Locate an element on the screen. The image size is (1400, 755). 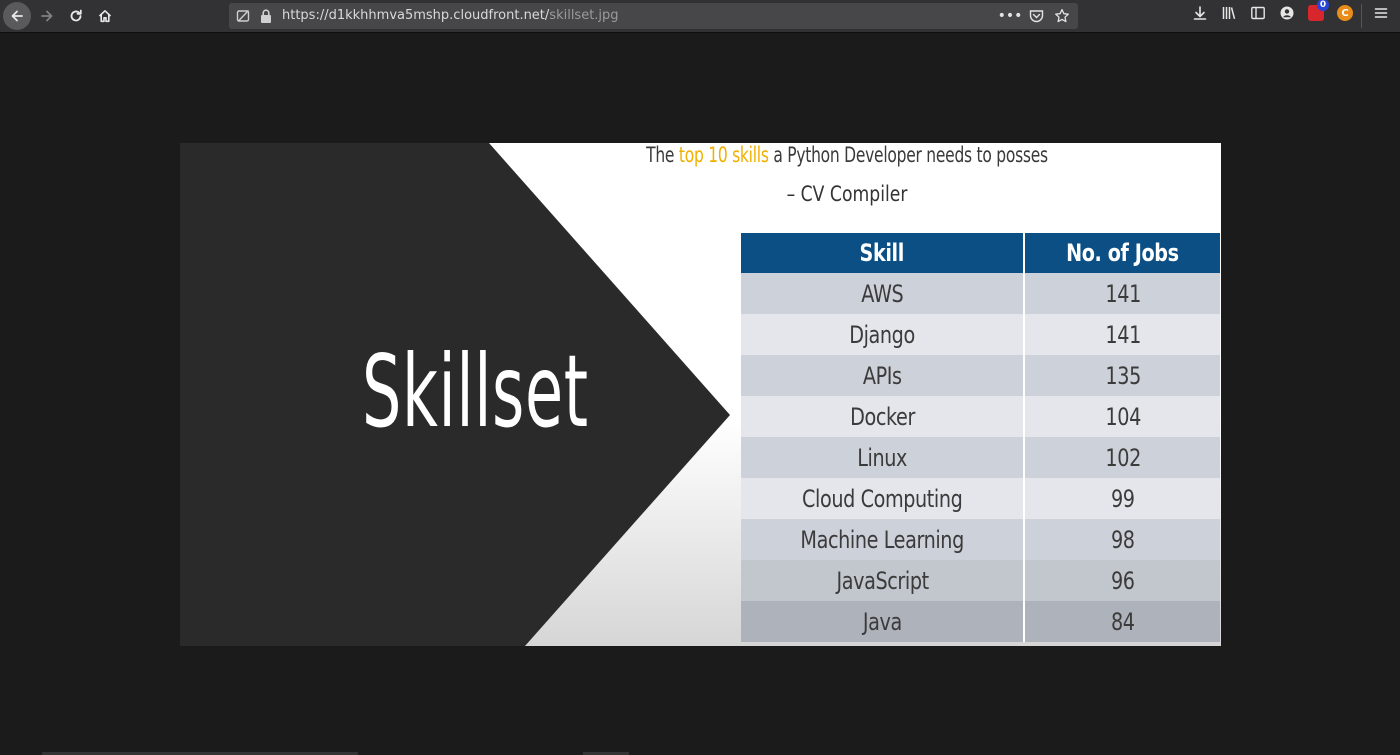
more-actions-icon: ••• is located at coordinates (1010, 16).